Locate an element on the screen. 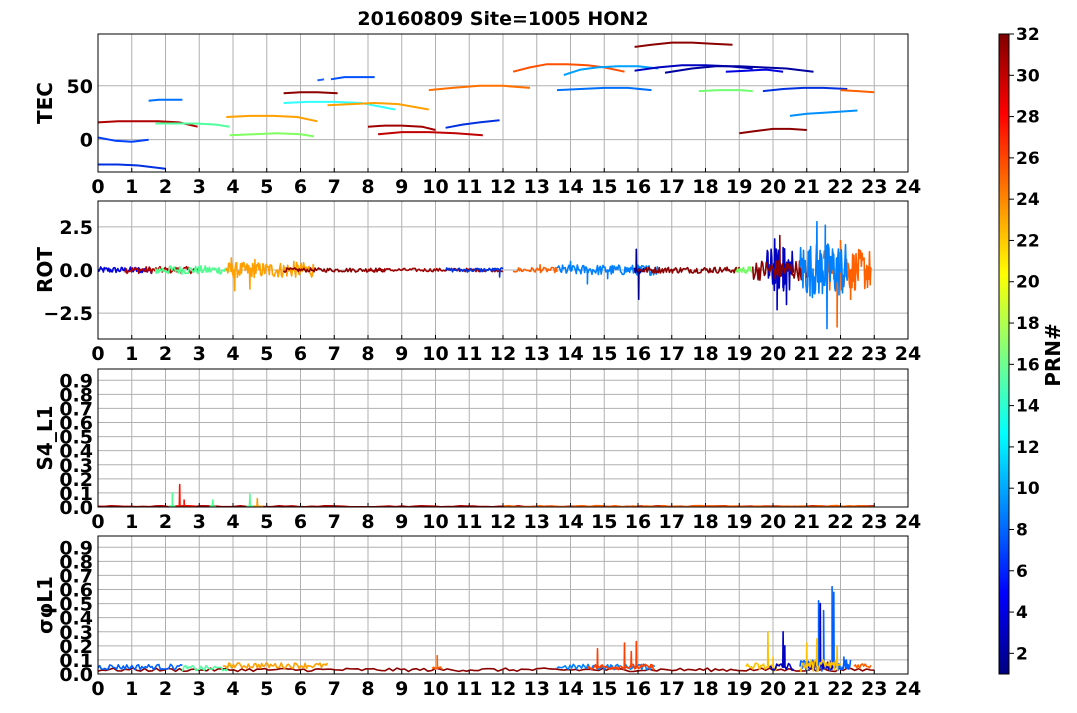 This screenshot has height=713, width=1077. colorbar-tick-label: 8 is located at coordinates (1022, 530).